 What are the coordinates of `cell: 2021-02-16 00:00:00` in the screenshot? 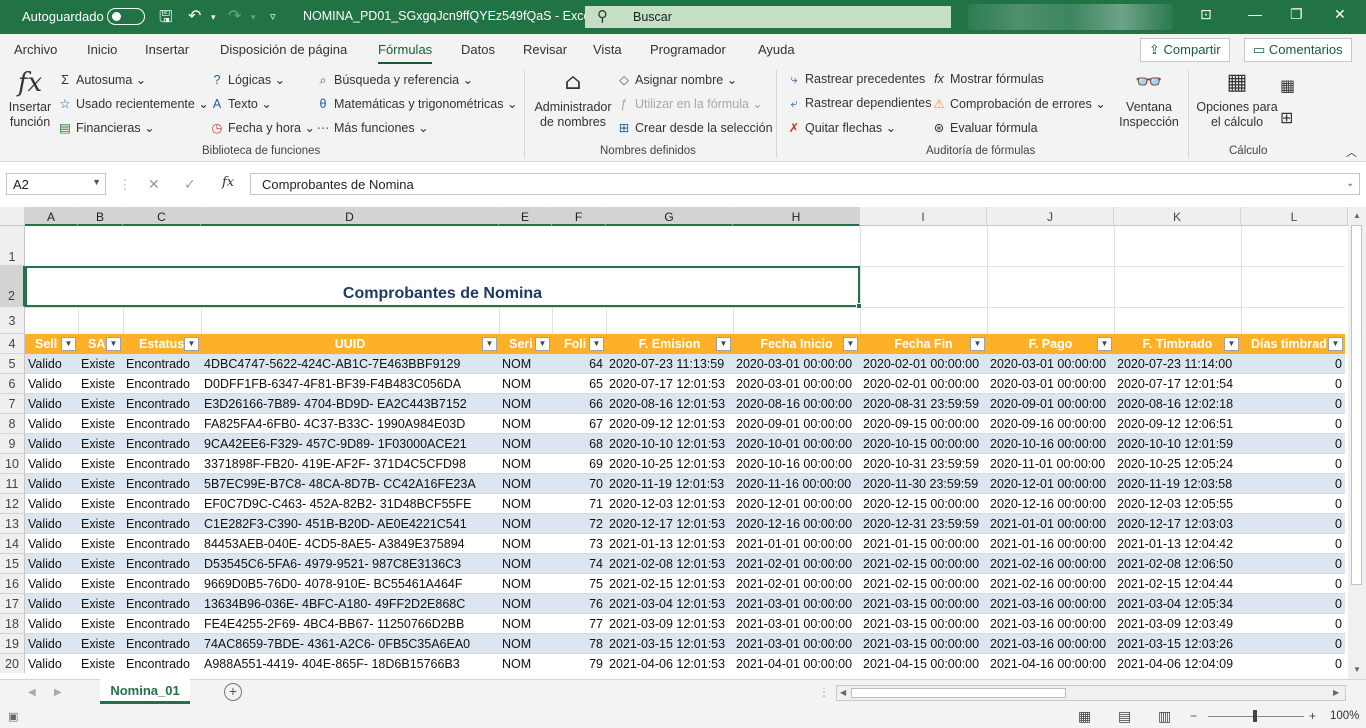 It's located at (1050, 584).